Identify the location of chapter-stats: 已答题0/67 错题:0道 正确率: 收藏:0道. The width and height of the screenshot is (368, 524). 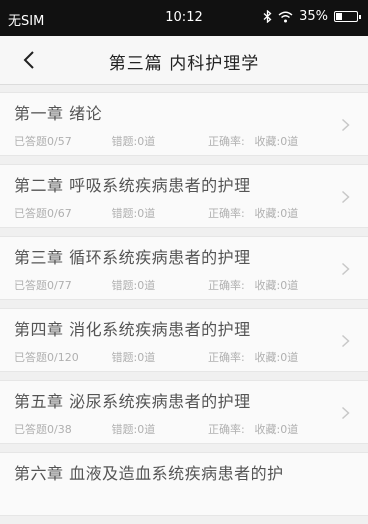
(156, 213).